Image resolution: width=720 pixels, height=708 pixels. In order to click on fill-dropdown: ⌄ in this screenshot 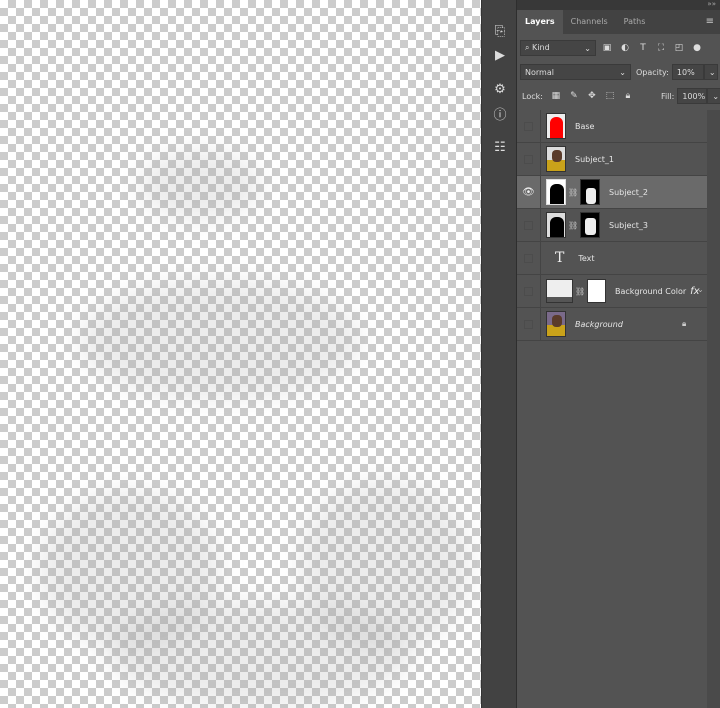, I will do `click(713, 96)`.